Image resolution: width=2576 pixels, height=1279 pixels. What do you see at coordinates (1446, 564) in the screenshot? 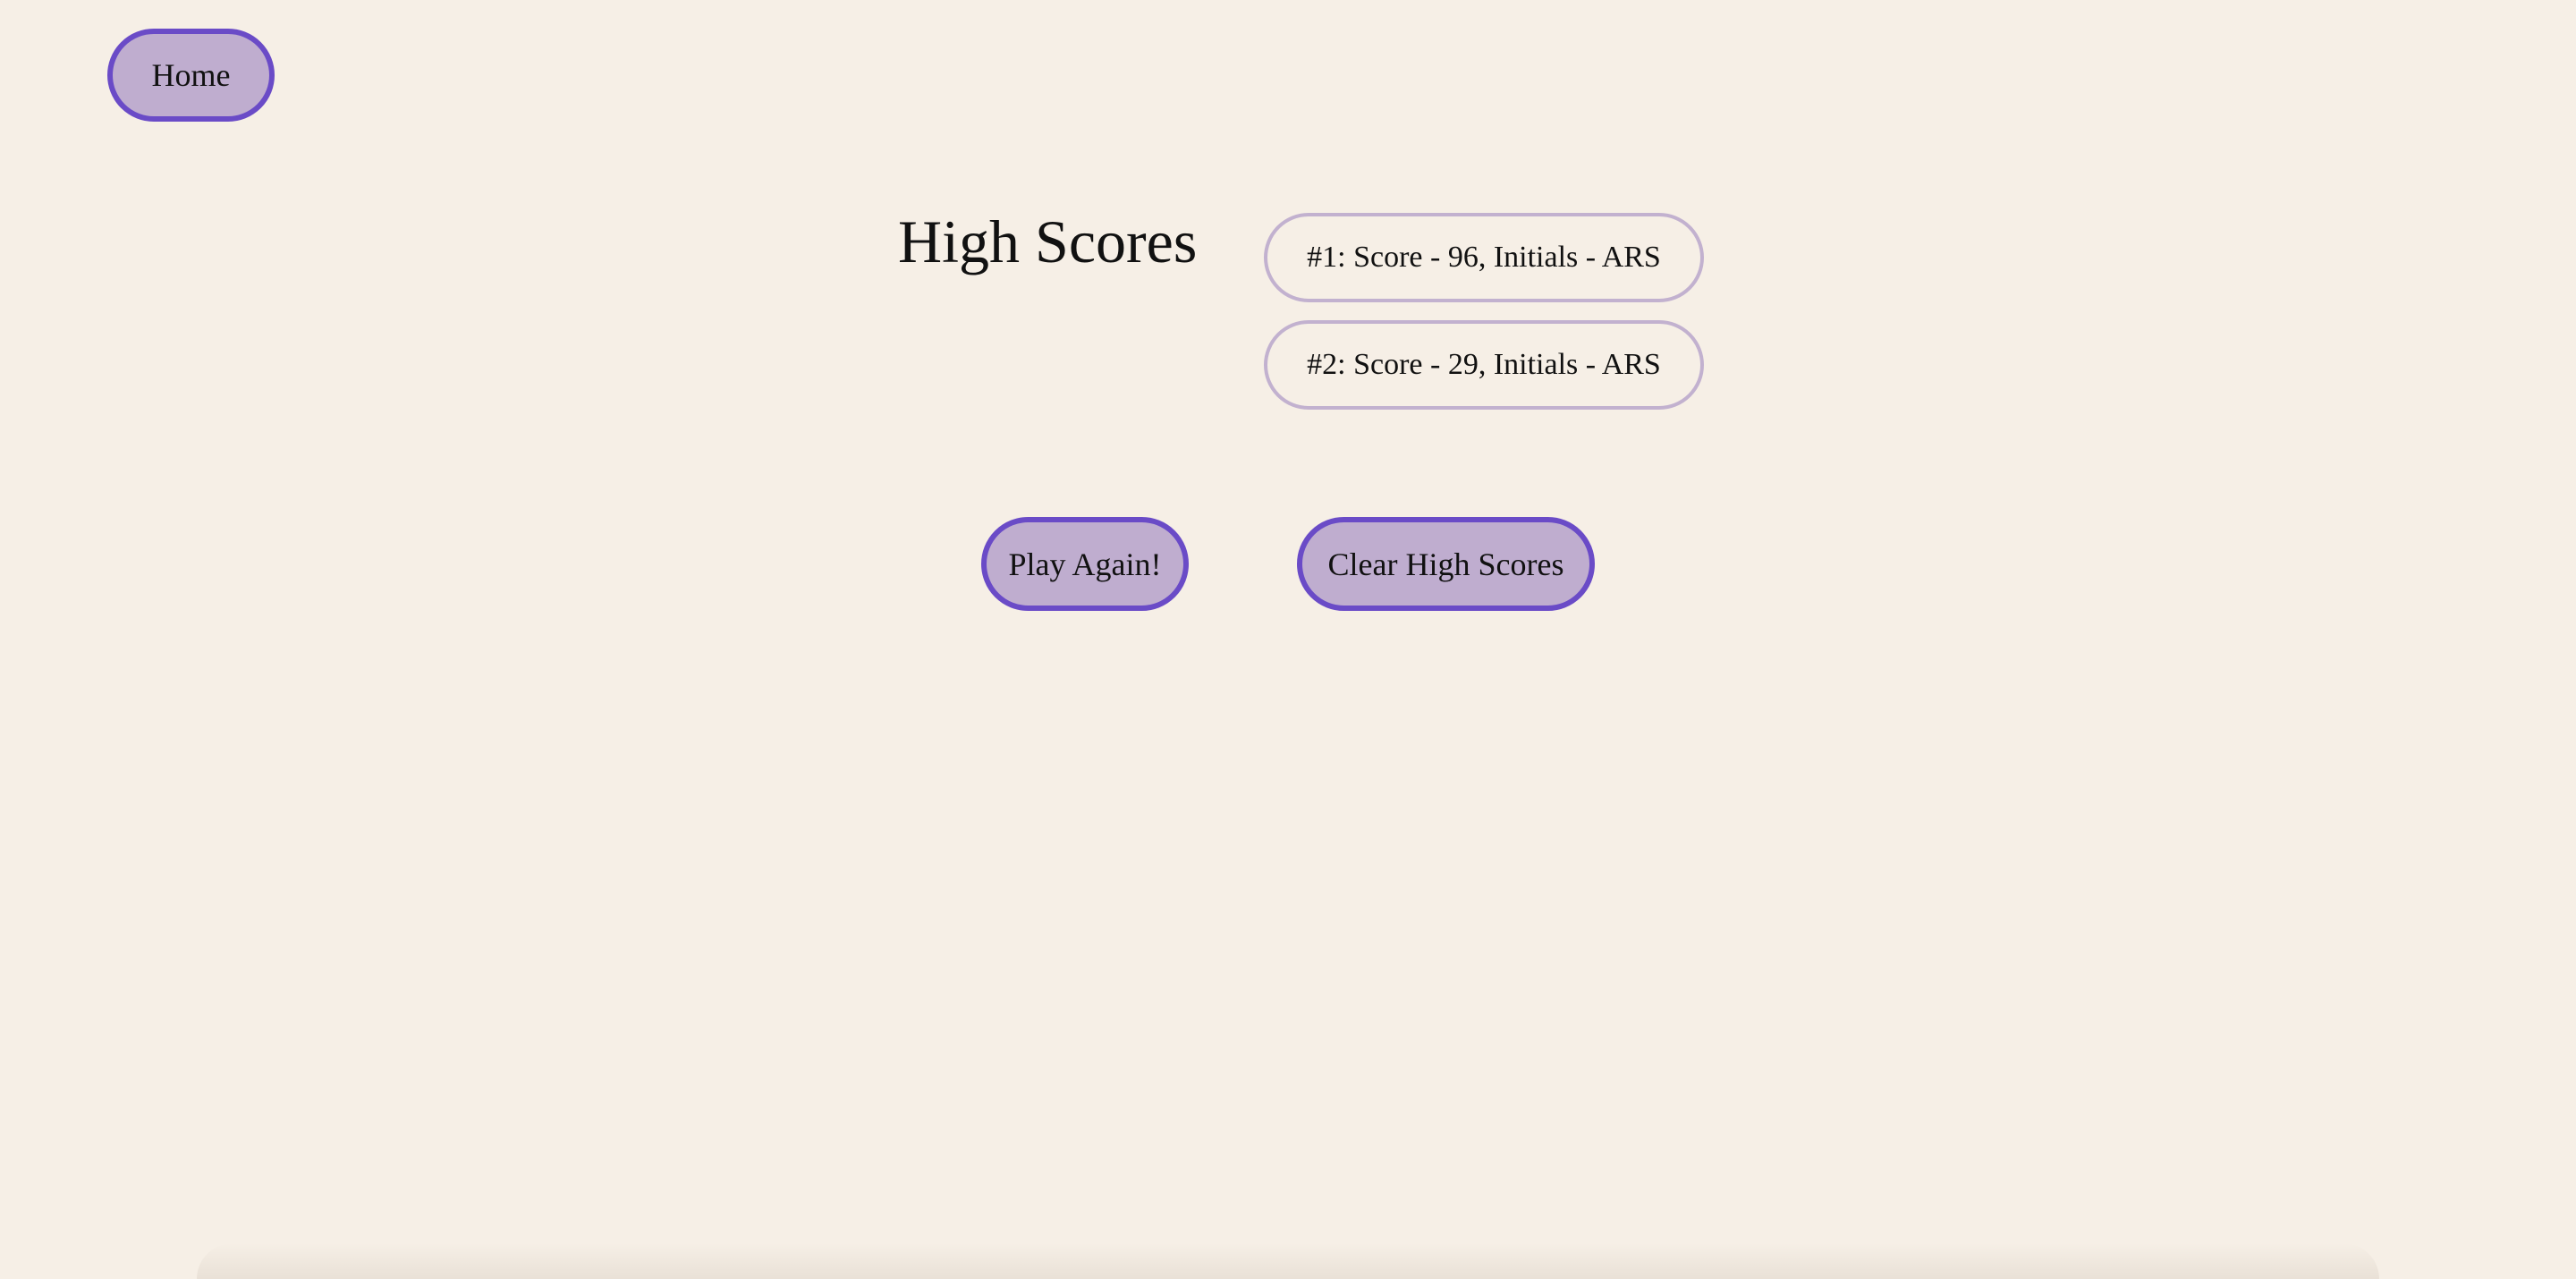
I see `clear-high-scores-button: Clear High Scores` at bounding box center [1446, 564].